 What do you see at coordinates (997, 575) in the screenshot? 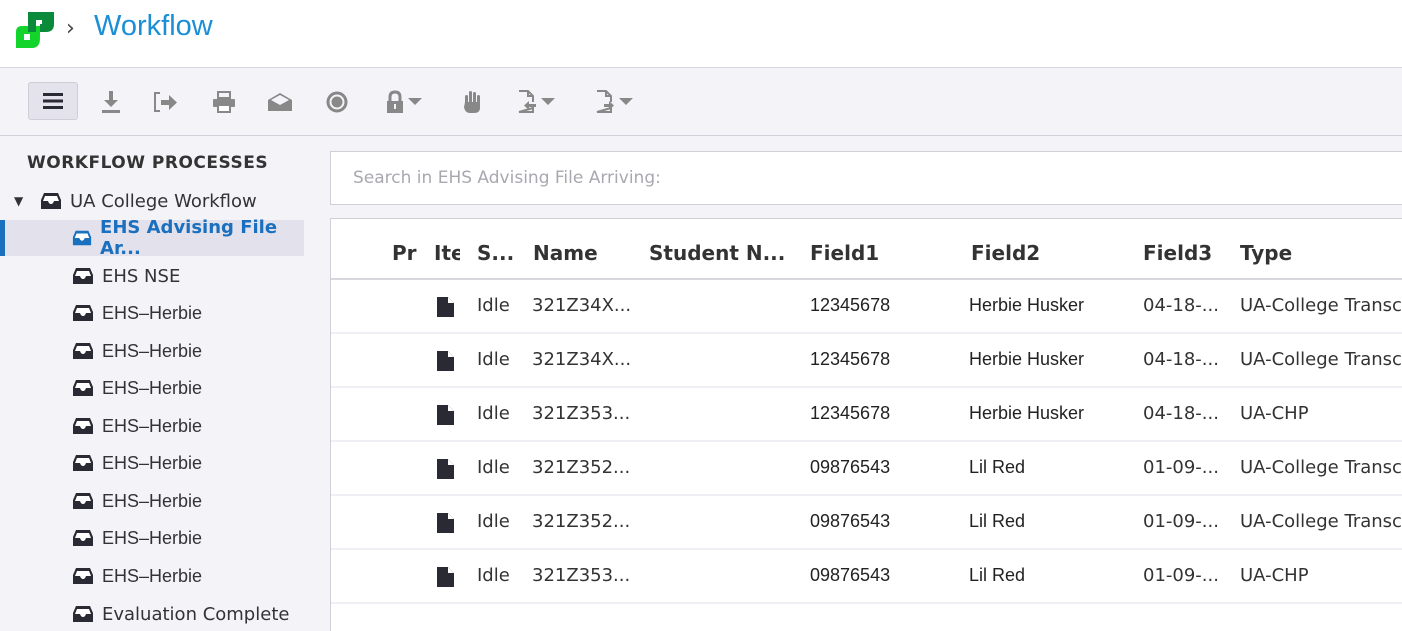
I see `cell-field2: Lil Red` at bounding box center [997, 575].